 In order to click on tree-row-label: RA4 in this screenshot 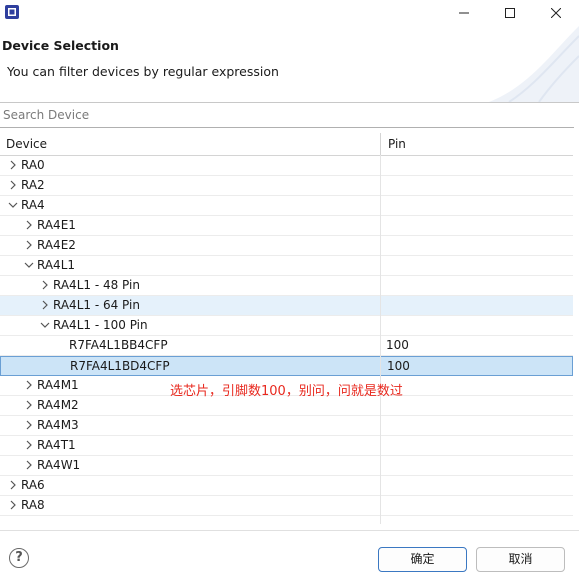, I will do `click(33, 205)`.